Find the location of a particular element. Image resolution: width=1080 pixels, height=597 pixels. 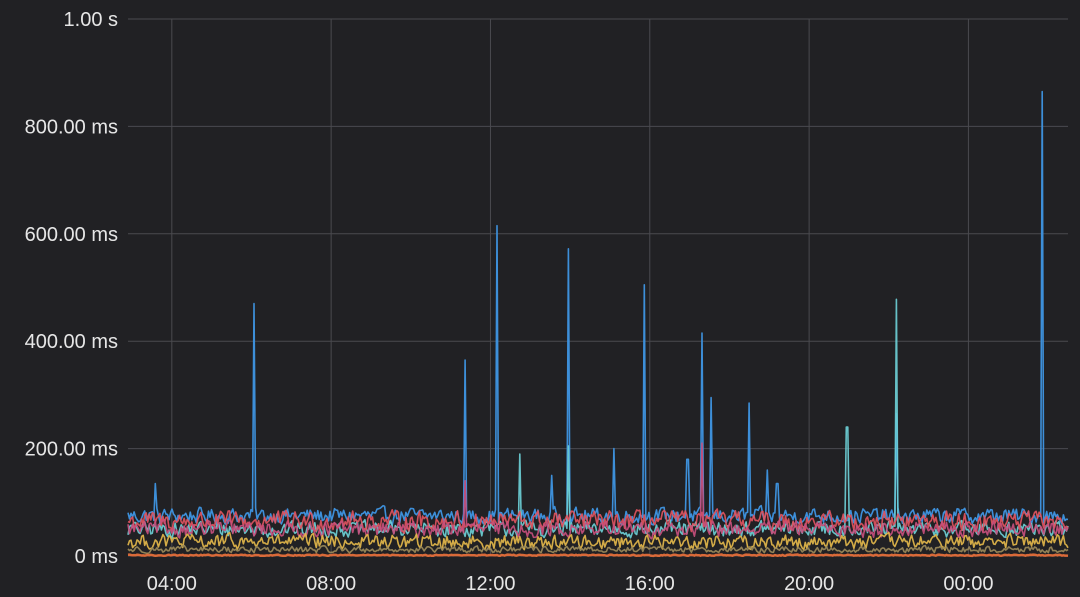

x-tick-label: 04:00 is located at coordinates (172, 584).